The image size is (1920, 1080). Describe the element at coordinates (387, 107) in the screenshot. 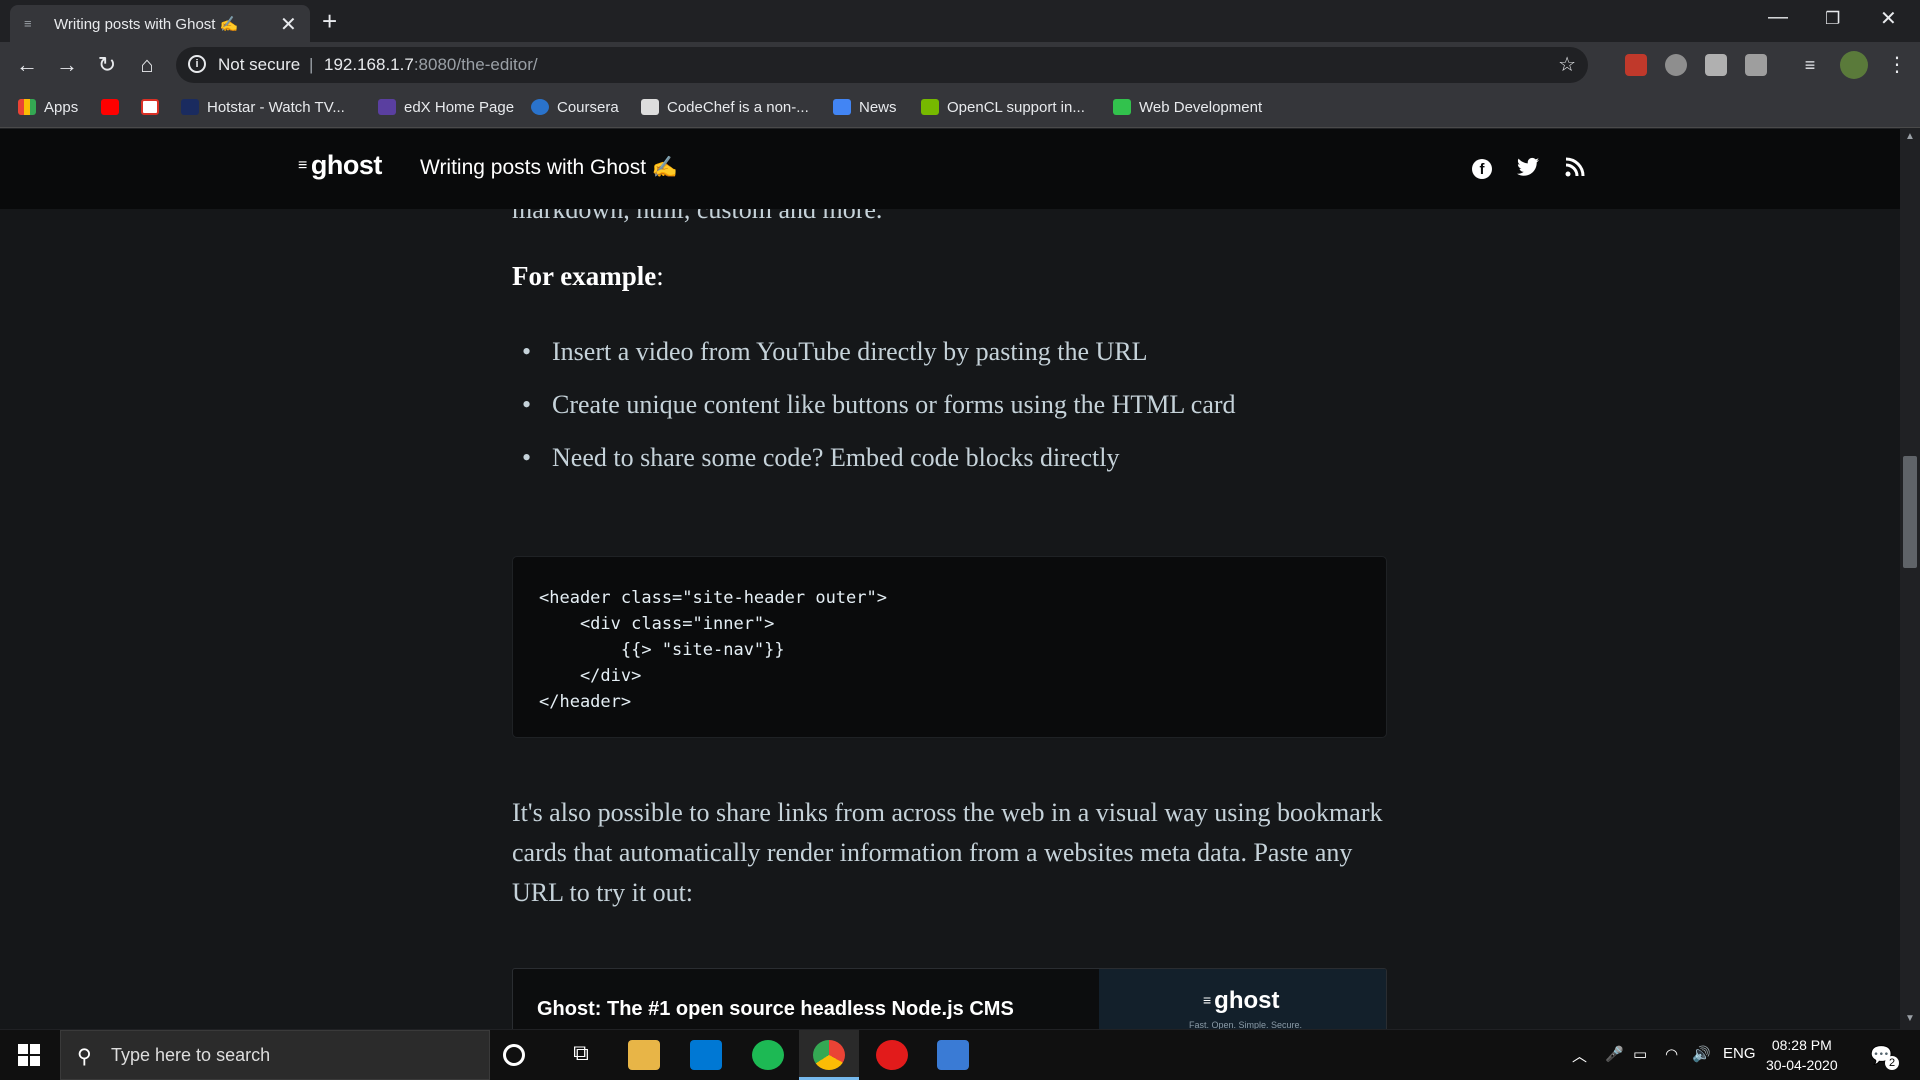

I see `edx-icon` at that location.